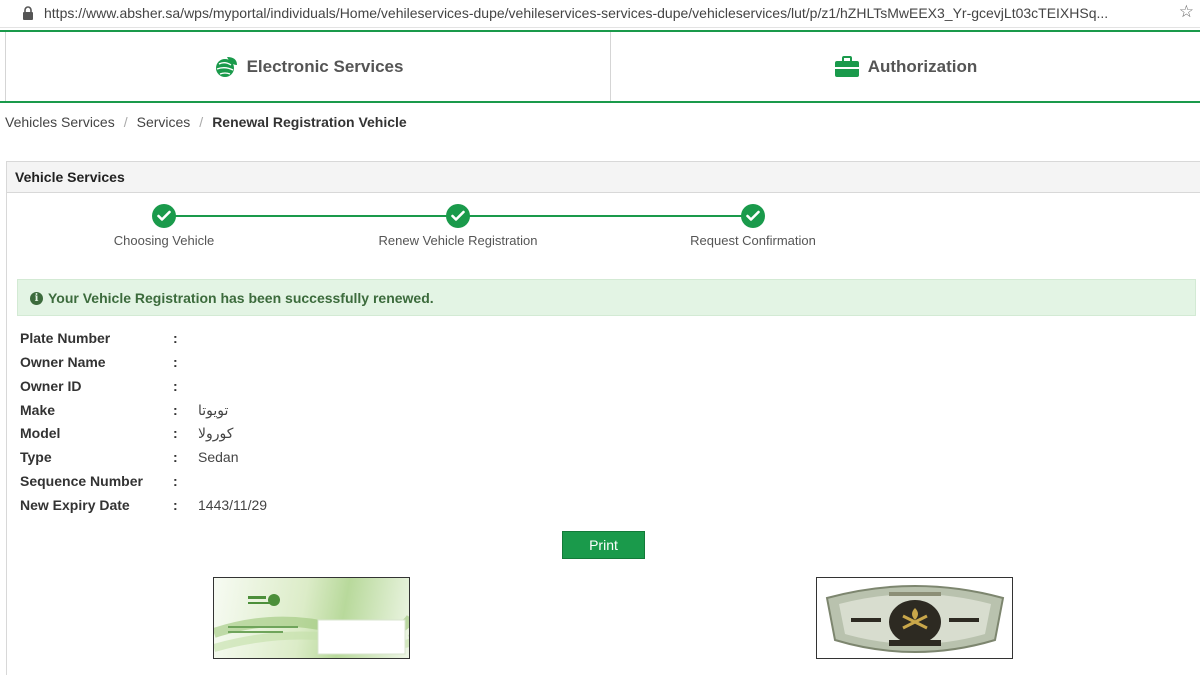  I want to click on public-security-emblem-icon, so click(915, 619).